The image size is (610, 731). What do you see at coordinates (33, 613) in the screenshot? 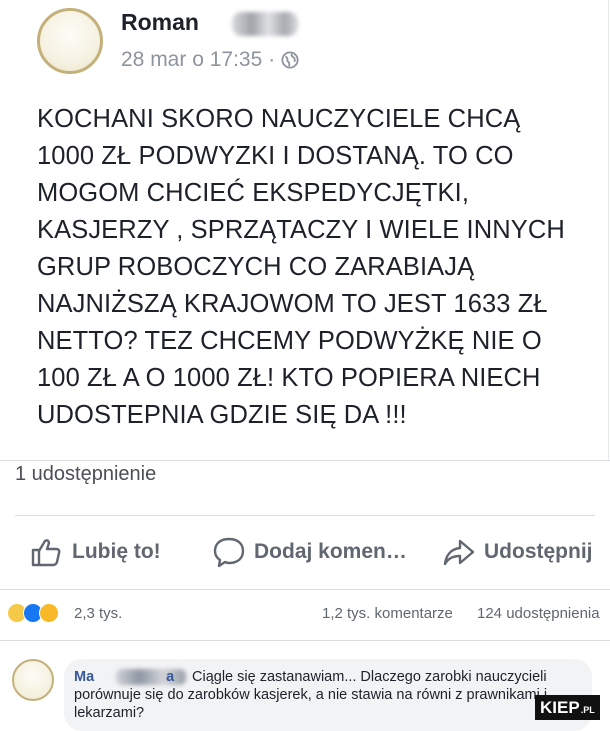
I see `reaction-icons` at bounding box center [33, 613].